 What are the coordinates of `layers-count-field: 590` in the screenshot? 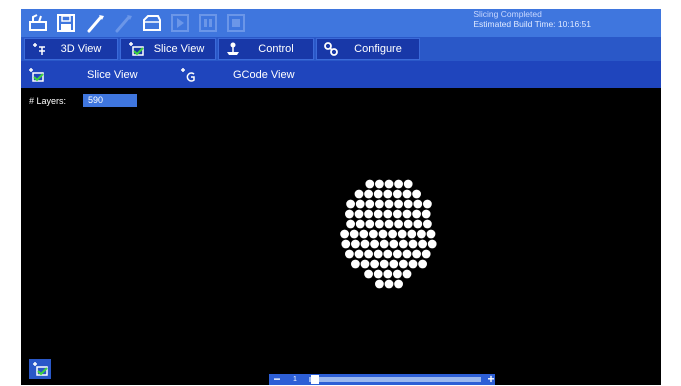 It's located at (110, 100).